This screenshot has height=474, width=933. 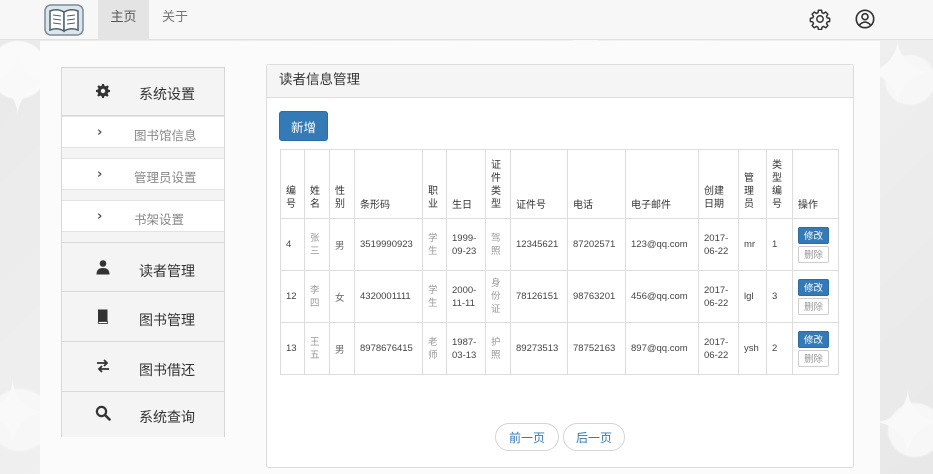 What do you see at coordinates (808, 205) in the screenshot?
I see `header-label: 操作` at bounding box center [808, 205].